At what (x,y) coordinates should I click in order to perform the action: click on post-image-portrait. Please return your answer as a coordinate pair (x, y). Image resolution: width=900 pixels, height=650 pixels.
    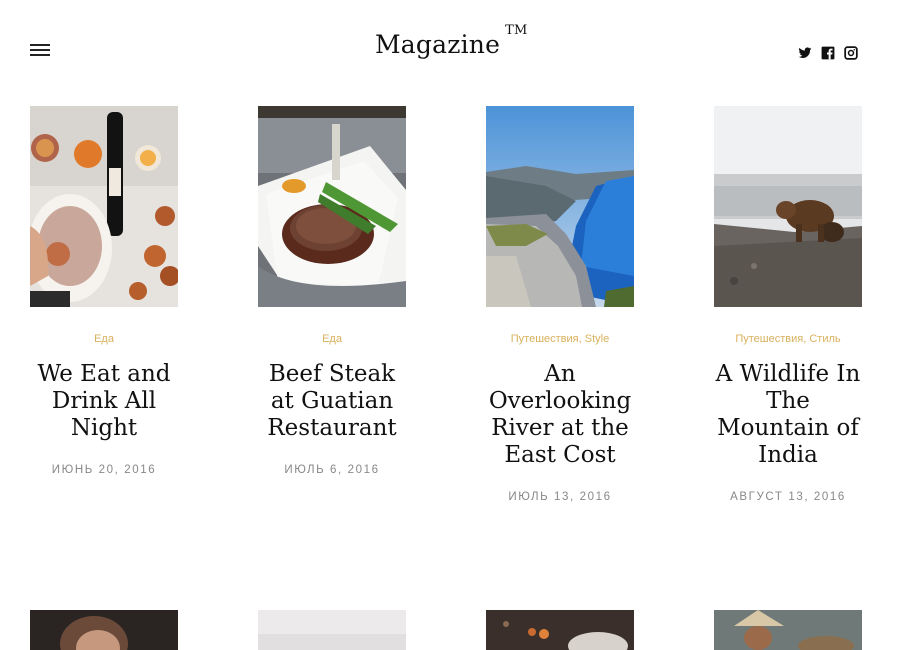
    Looking at the image, I should click on (104, 630).